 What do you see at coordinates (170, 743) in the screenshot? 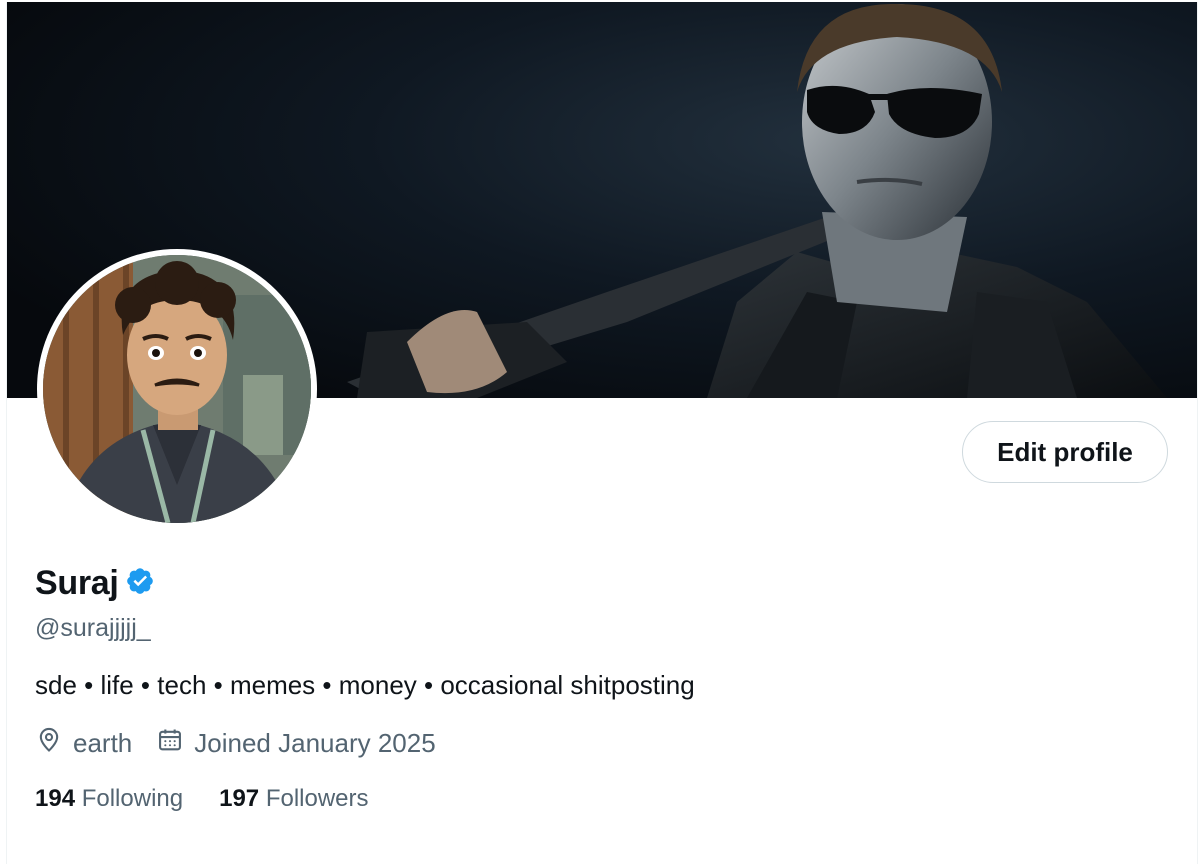
I see `calendar-icon` at bounding box center [170, 743].